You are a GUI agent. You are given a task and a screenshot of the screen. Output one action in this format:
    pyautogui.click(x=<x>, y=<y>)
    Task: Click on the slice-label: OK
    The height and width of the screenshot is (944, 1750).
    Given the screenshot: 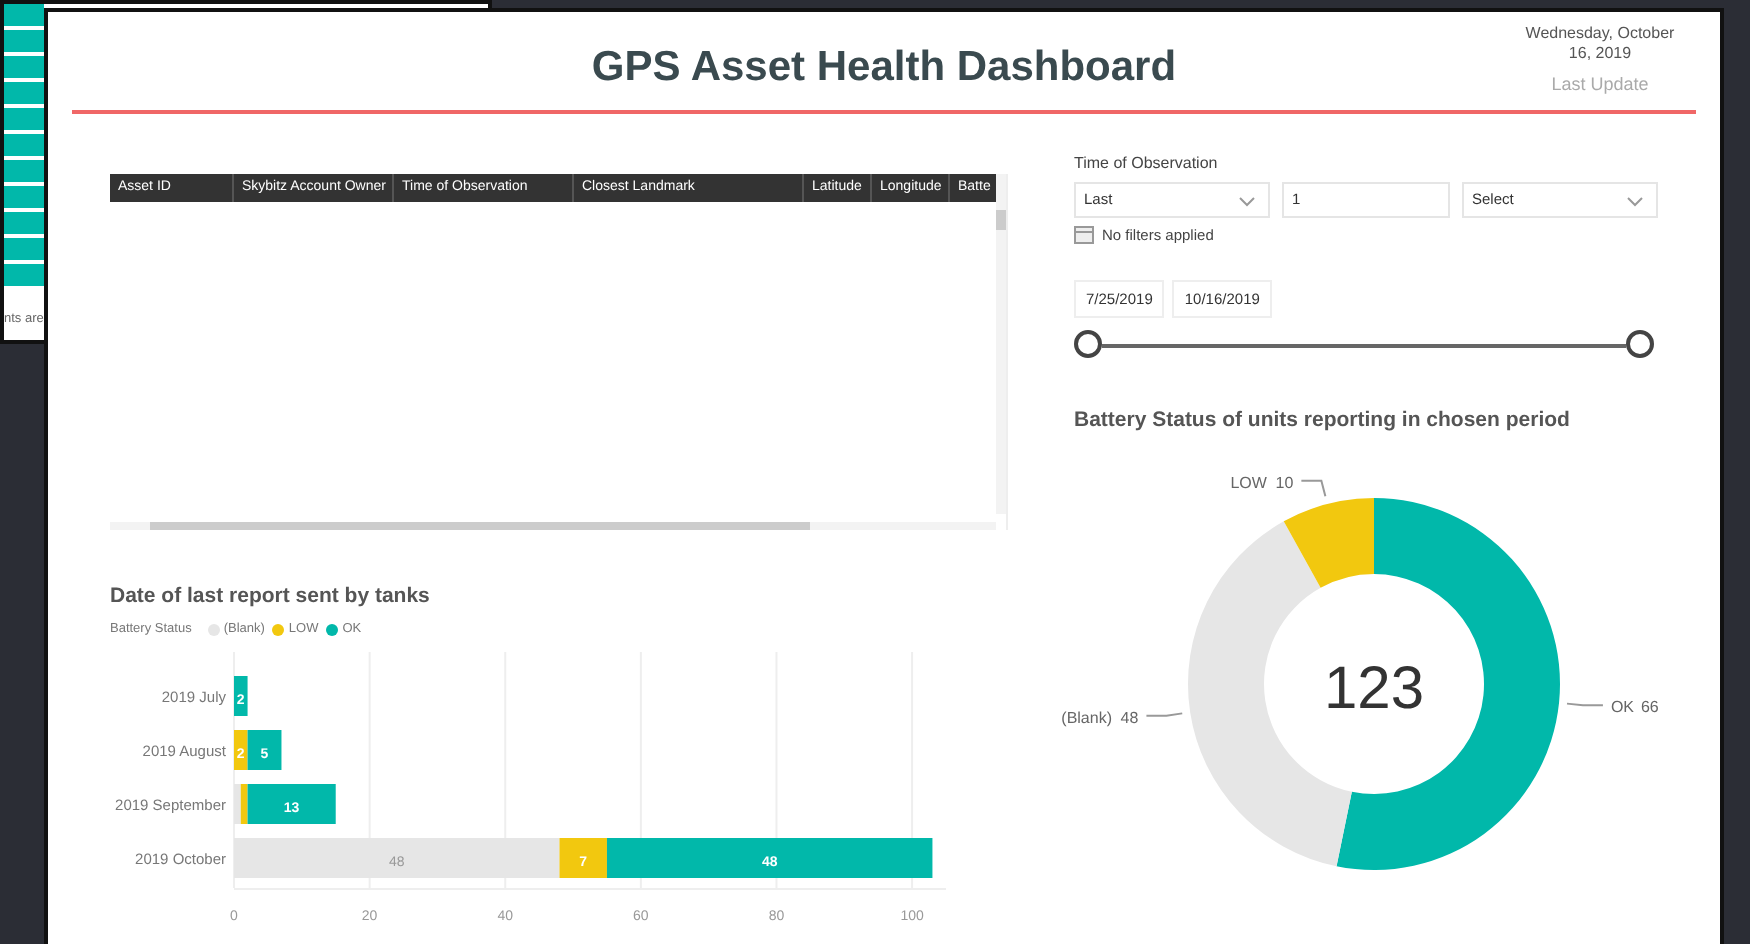 What is the action you would take?
    pyautogui.click(x=1622, y=707)
    